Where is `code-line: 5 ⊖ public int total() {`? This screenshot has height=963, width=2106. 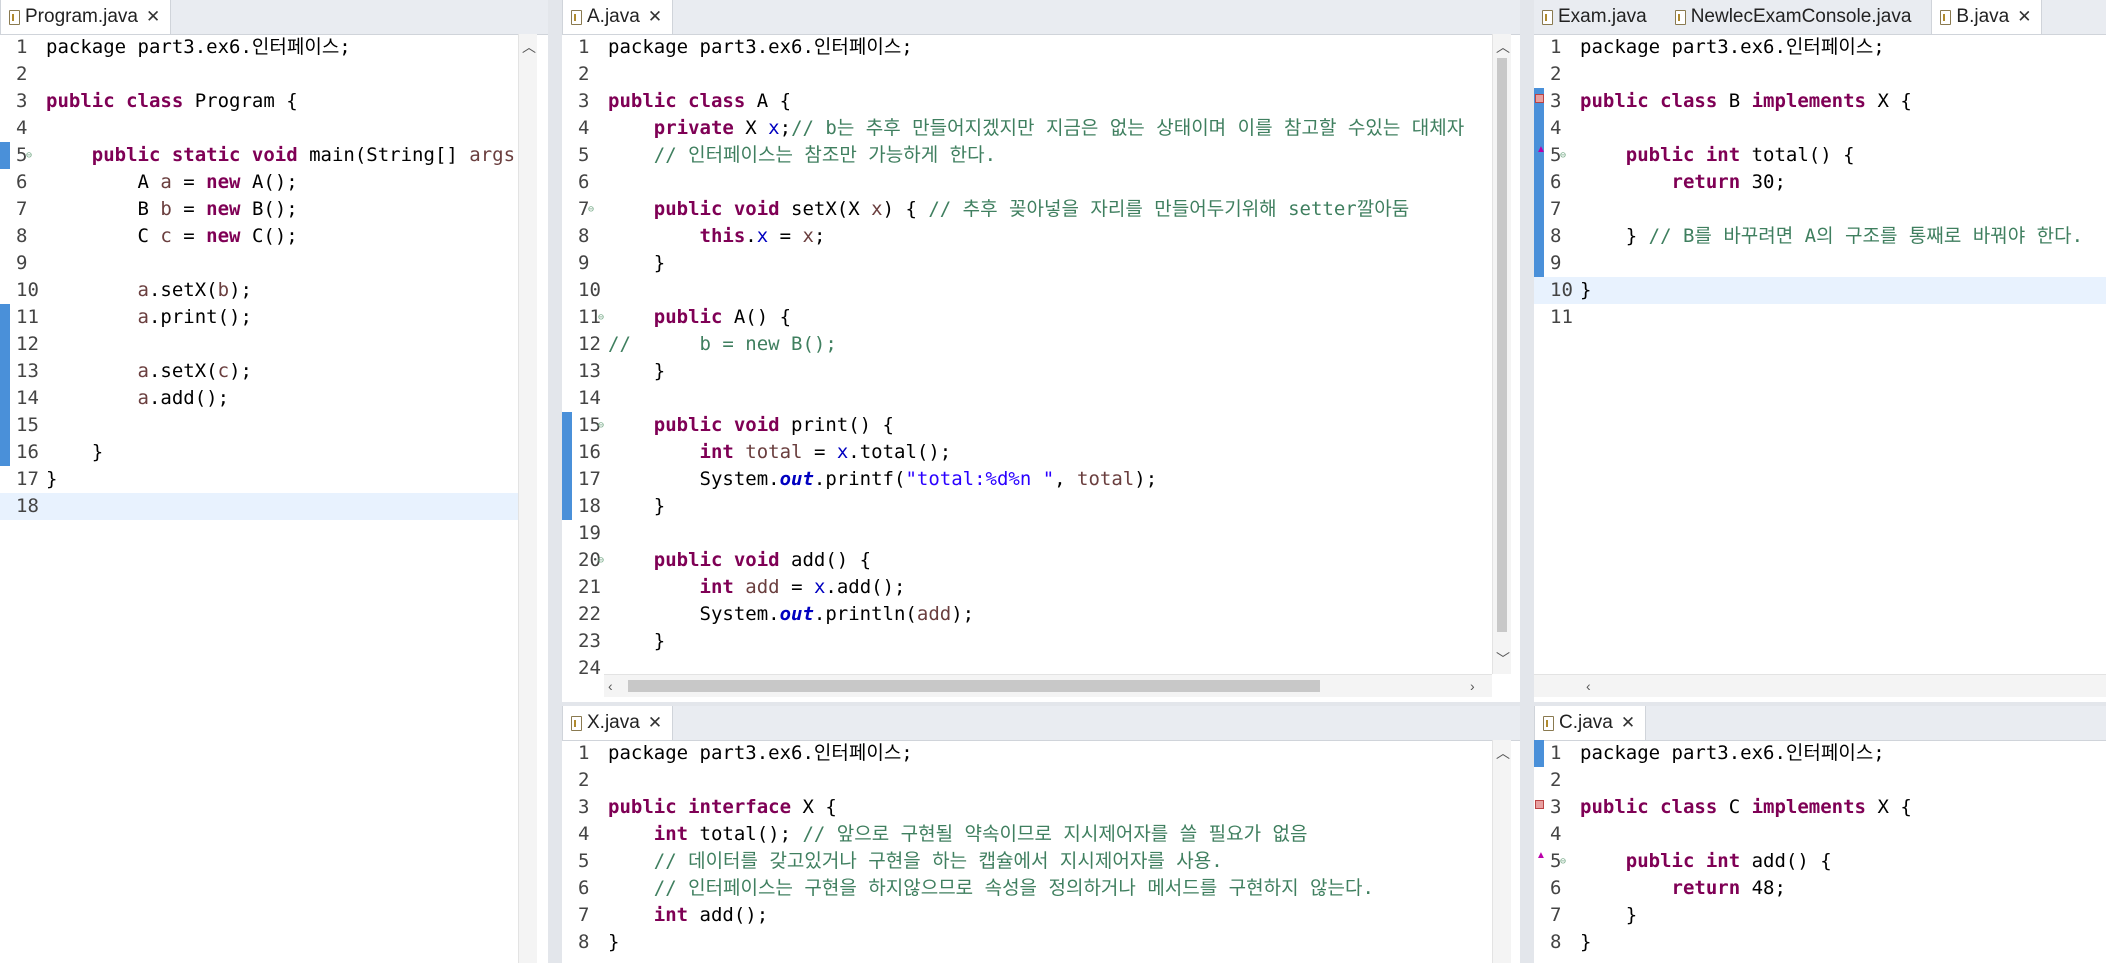
code-line: 5 ⊖ public int total() { is located at coordinates (1820, 155).